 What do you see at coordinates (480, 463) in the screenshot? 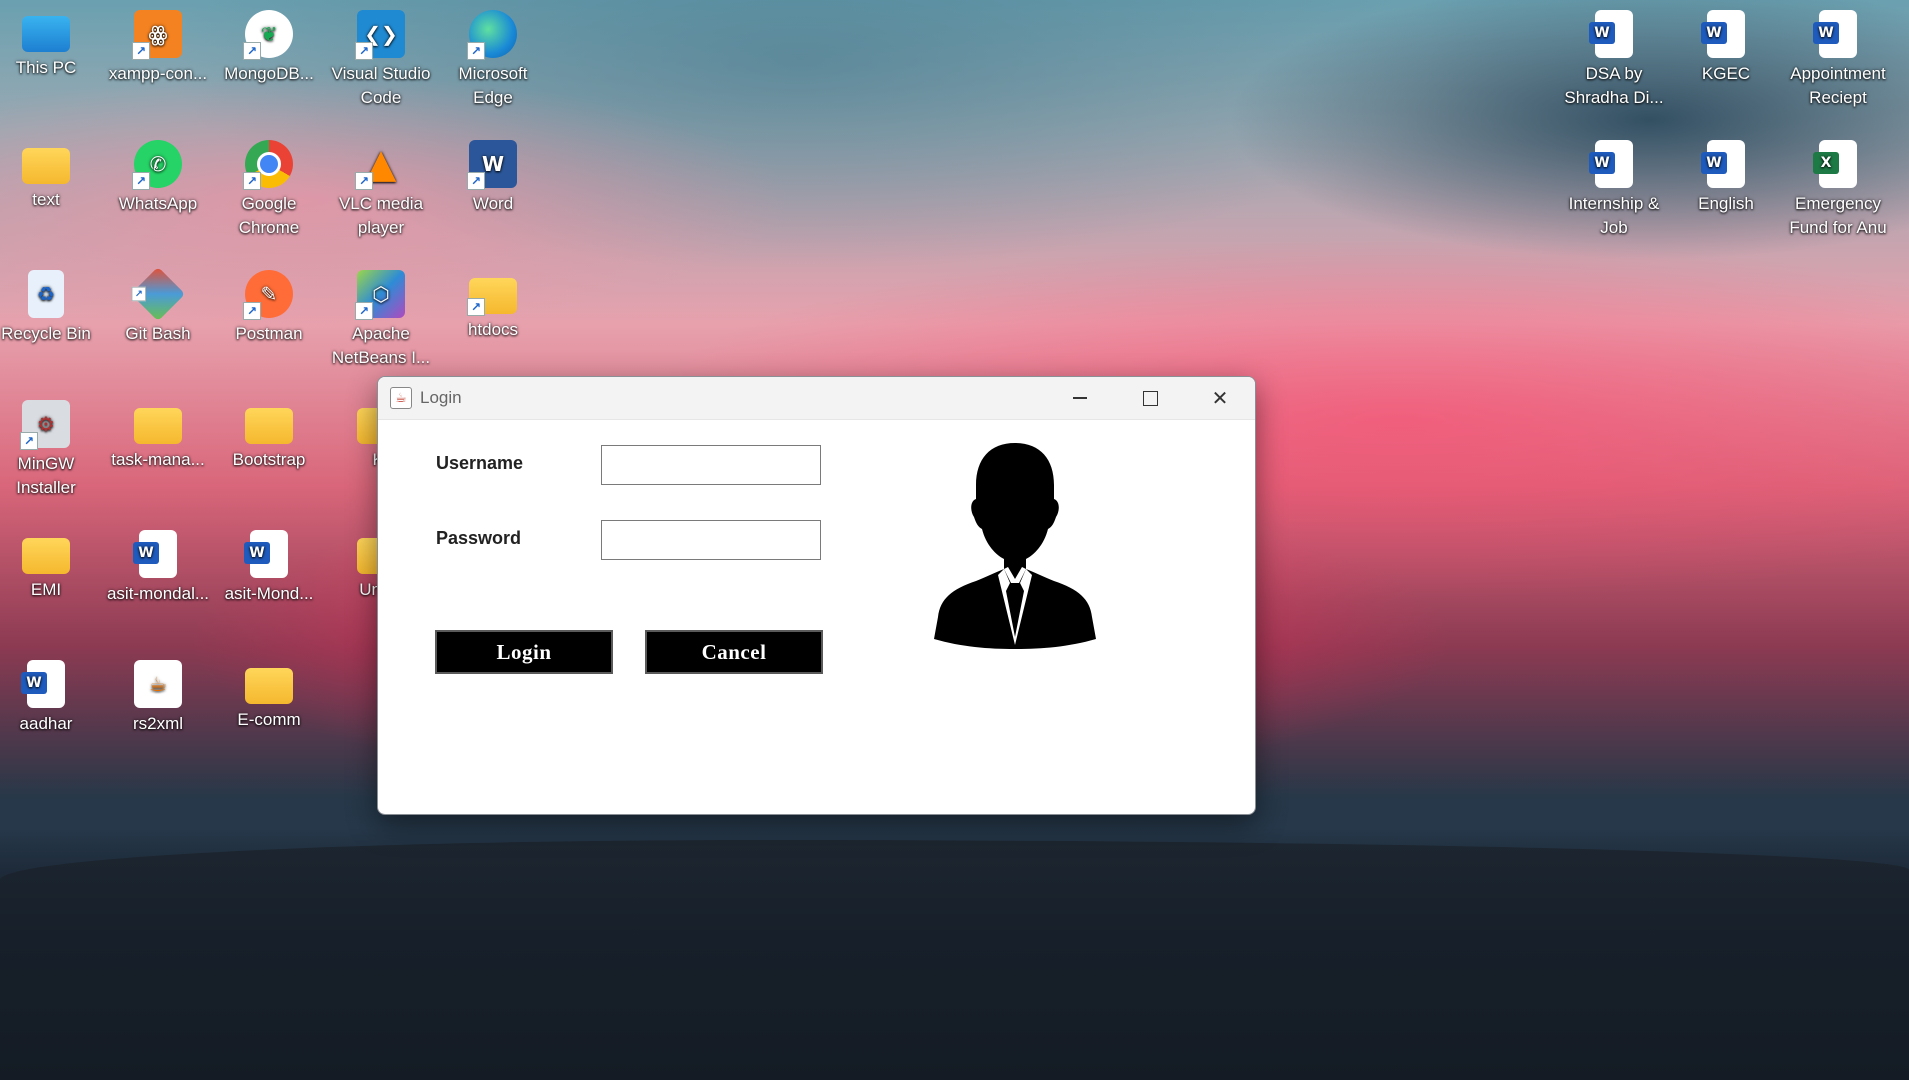
I see `username-label: Username` at bounding box center [480, 463].